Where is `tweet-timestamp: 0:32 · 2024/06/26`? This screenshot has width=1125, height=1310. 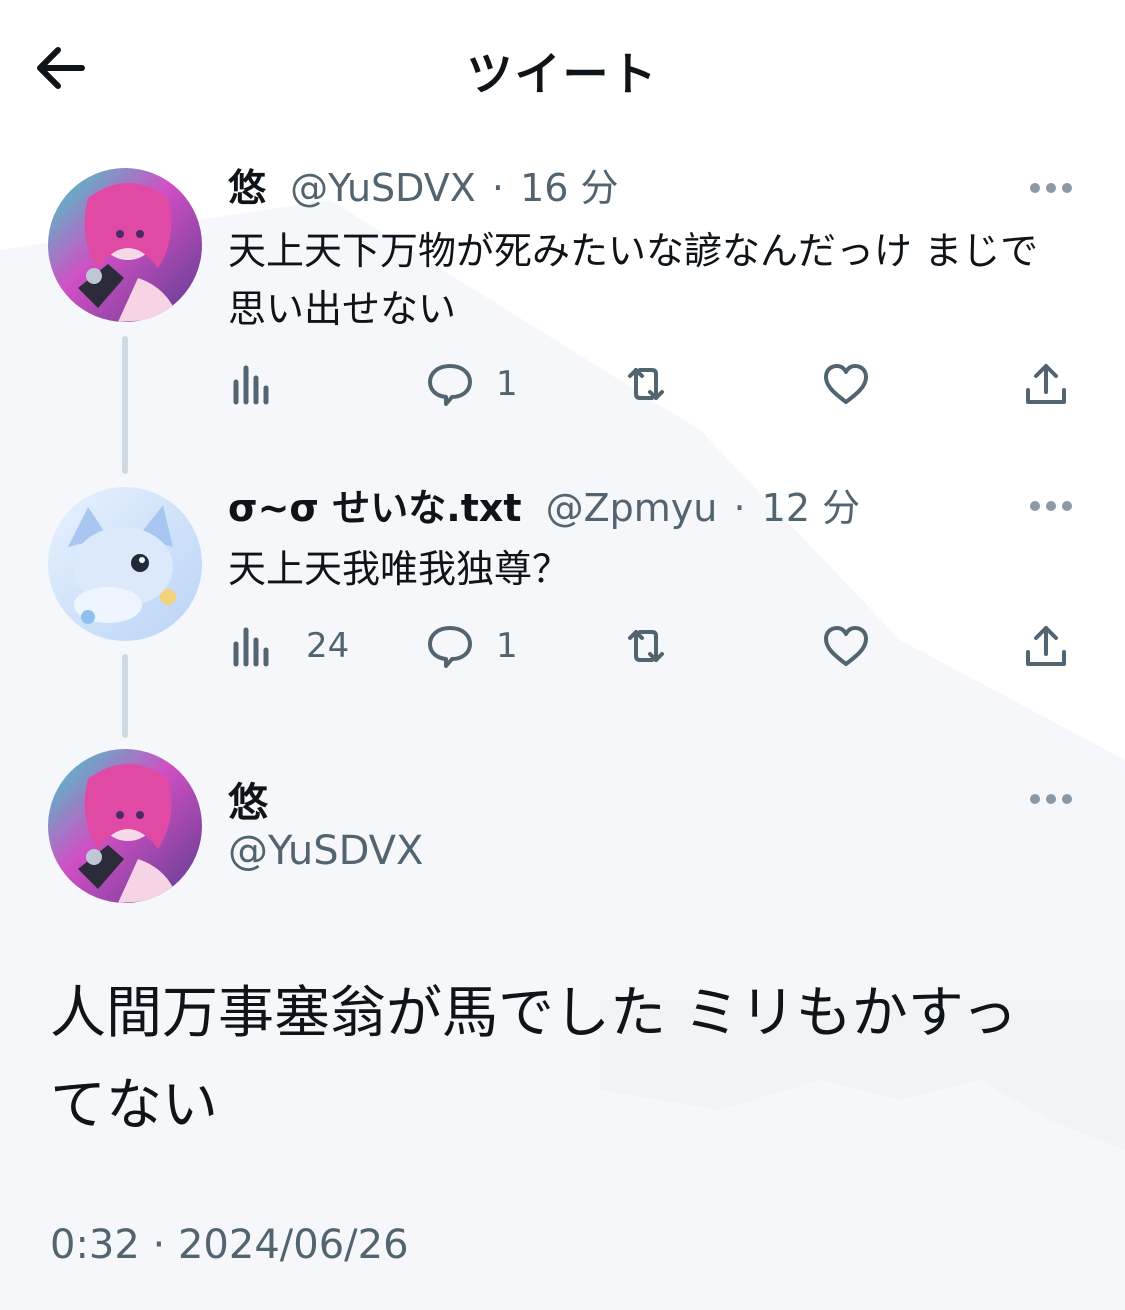
tweet-timestamp: 0:32 · 2024/06/26 is located at coordinates (229, 1245).